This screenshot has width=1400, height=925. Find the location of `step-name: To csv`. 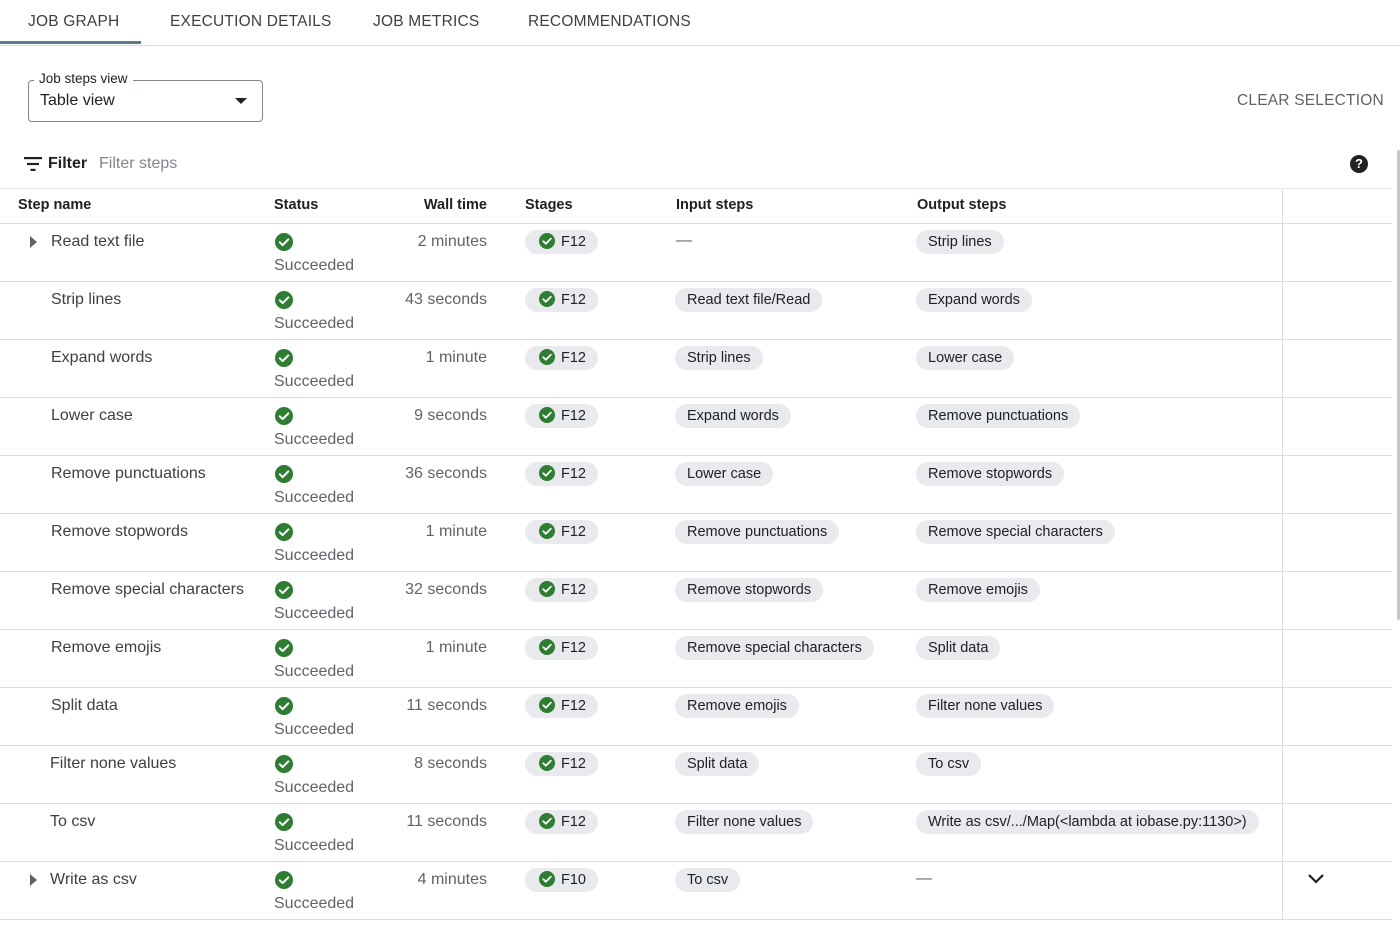

step-name: To csv is located at coordinates (72, 822).